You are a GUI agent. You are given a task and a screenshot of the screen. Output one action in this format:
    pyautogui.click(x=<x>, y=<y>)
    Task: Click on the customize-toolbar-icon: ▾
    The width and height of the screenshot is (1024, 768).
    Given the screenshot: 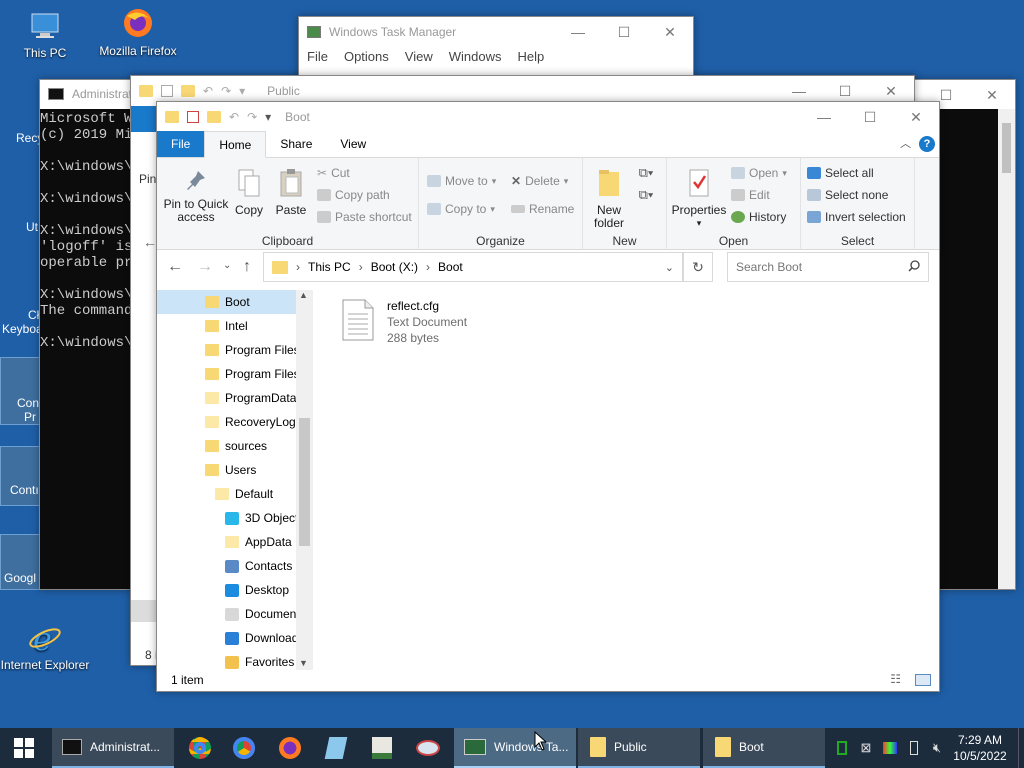 What is the action you would take?
    pyautogui.click(x=268, y=117)
    